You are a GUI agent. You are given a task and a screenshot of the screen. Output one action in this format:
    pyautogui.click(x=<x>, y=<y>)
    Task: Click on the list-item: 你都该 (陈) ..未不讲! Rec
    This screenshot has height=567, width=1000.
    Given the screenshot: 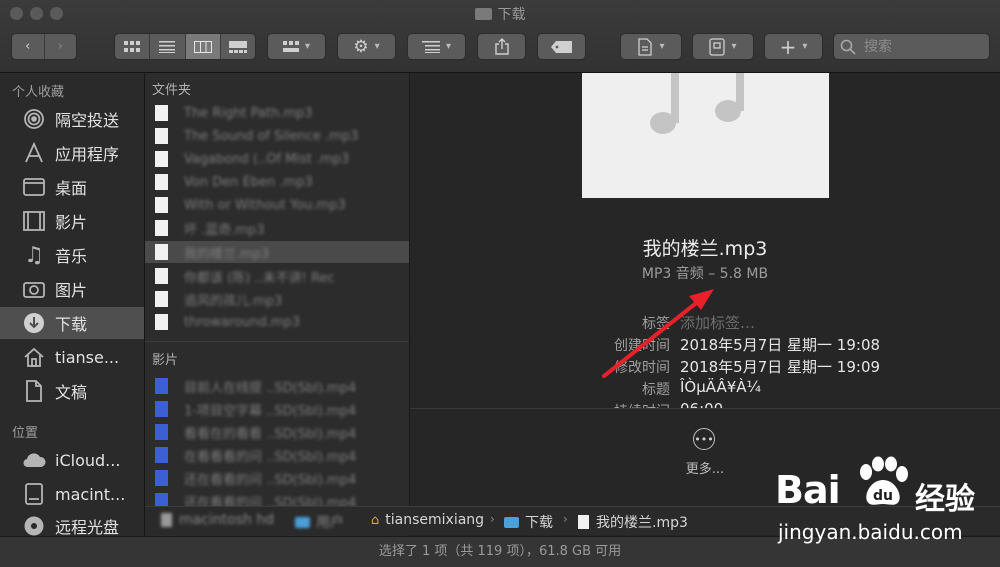 What is the action you would take?
    pyautogui.click(x=277, y=276)
    